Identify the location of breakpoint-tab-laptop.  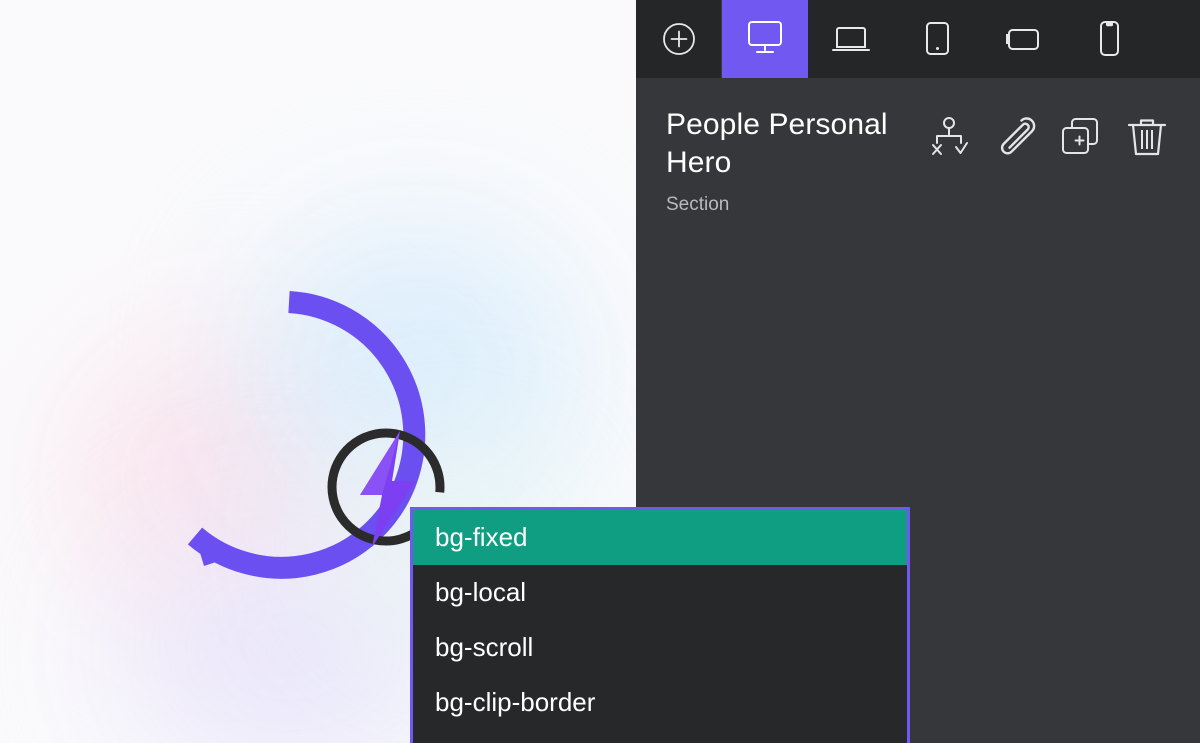
(851, 39).